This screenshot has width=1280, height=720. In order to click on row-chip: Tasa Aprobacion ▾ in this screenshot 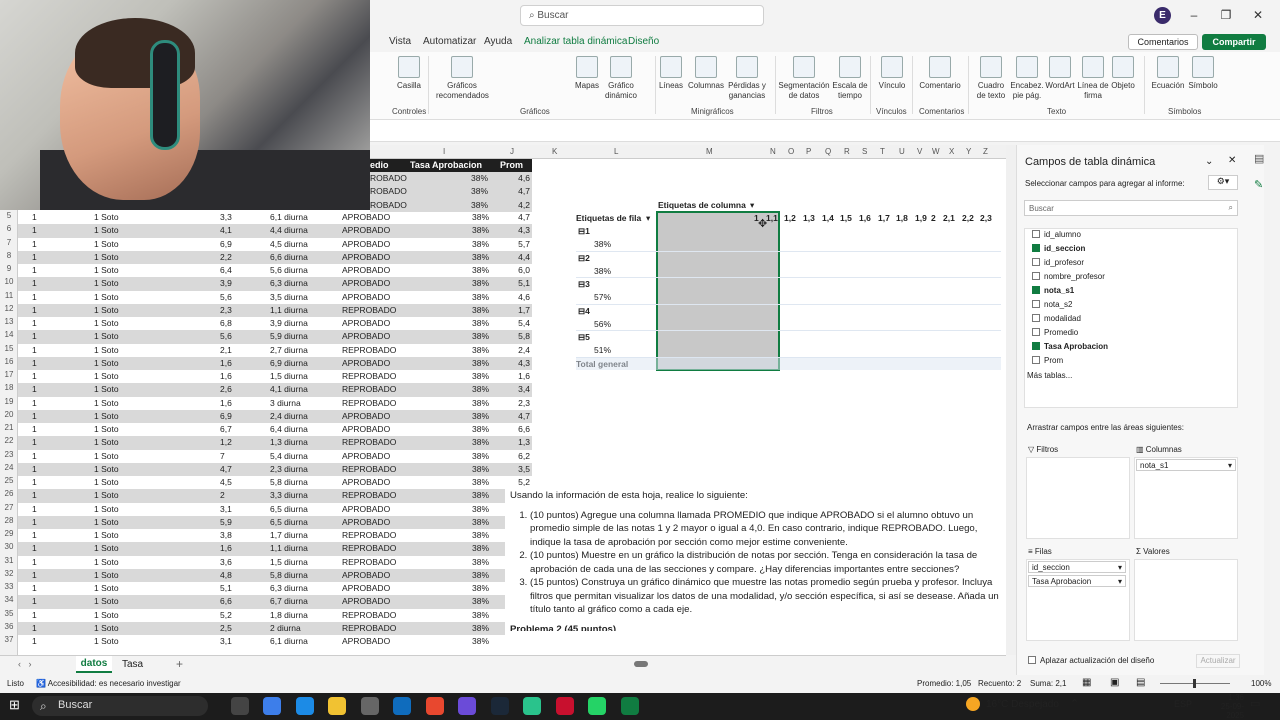, I will do `click(1077, 581)`.